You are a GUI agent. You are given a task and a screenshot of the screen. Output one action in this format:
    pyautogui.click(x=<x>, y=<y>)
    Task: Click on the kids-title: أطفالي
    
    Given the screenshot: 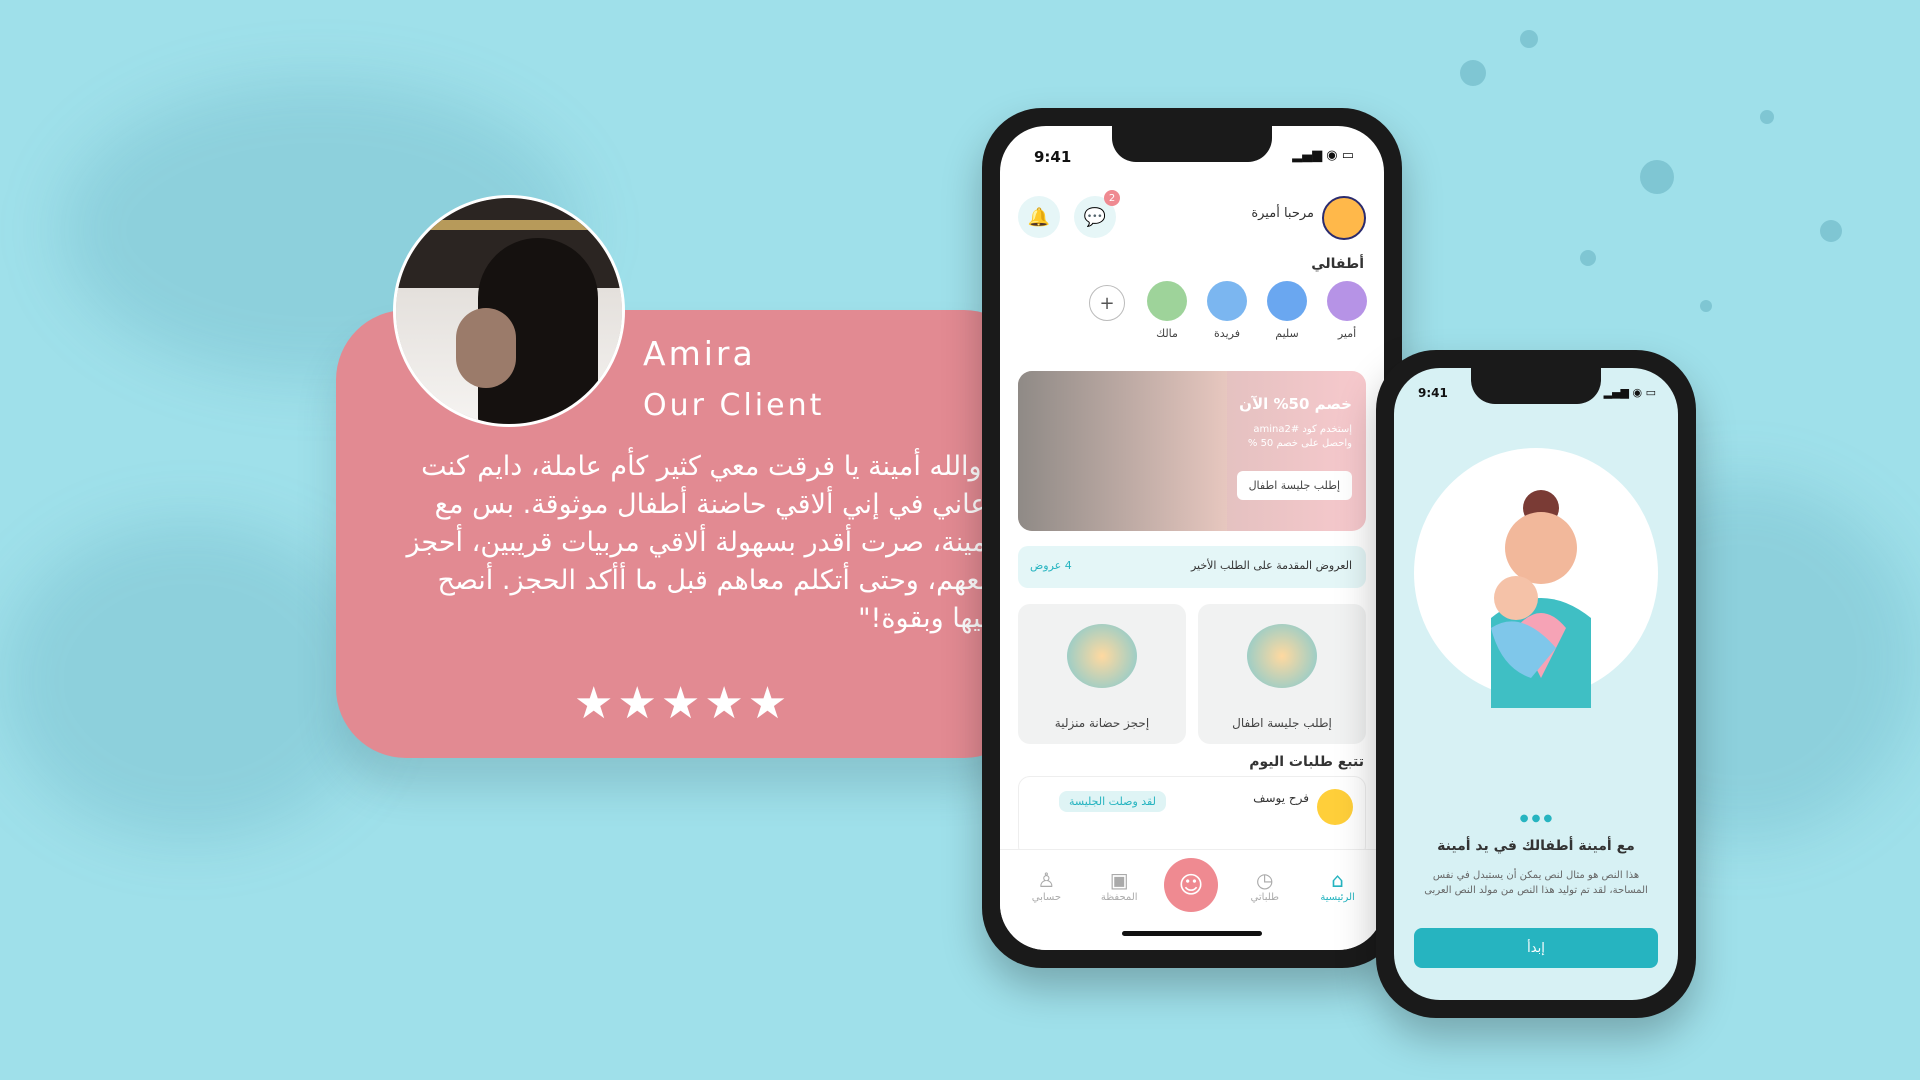 What is the action you would take?
    pyautogui.click(x=1337, y=264)
    